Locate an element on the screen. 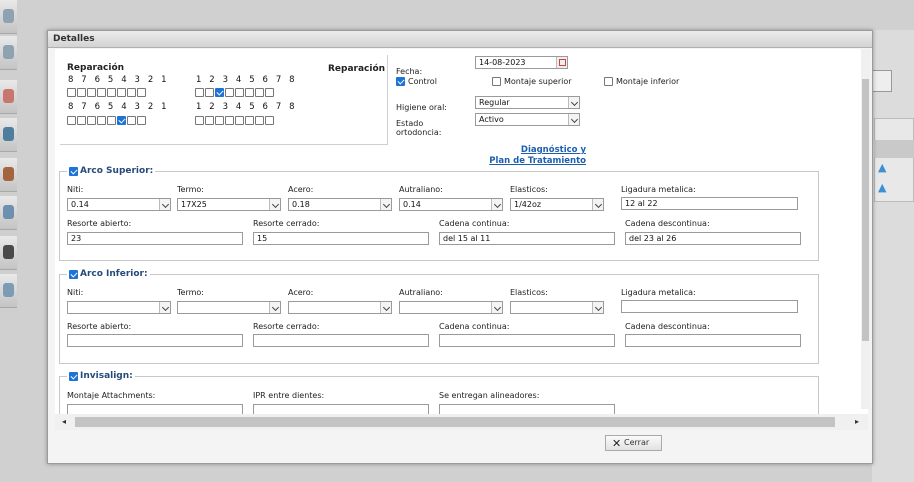  arco-superior-legend: Arco Superior: is located at coordinates (111, 171).